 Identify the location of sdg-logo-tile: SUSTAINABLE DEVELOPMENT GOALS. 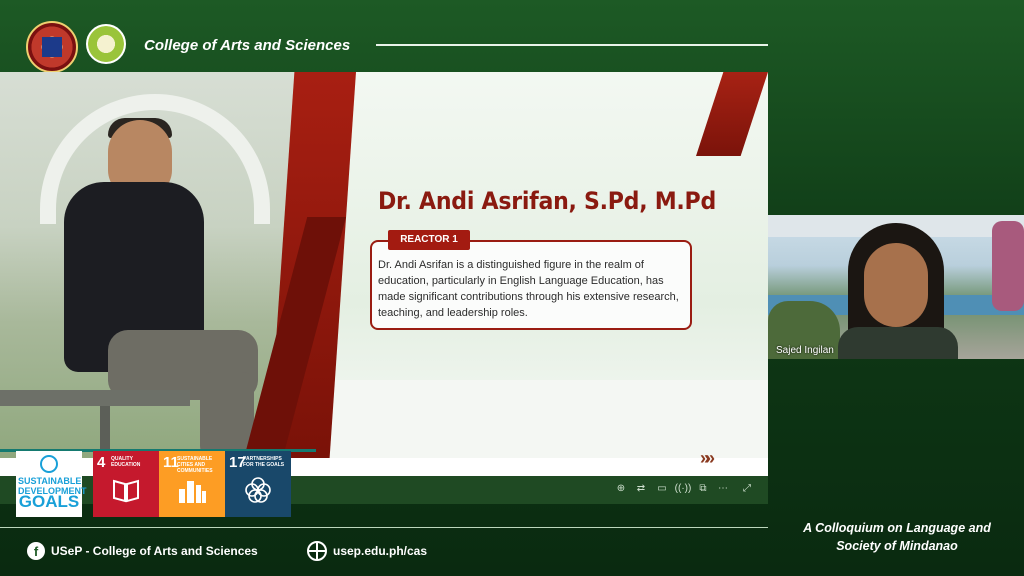
(51, 484).